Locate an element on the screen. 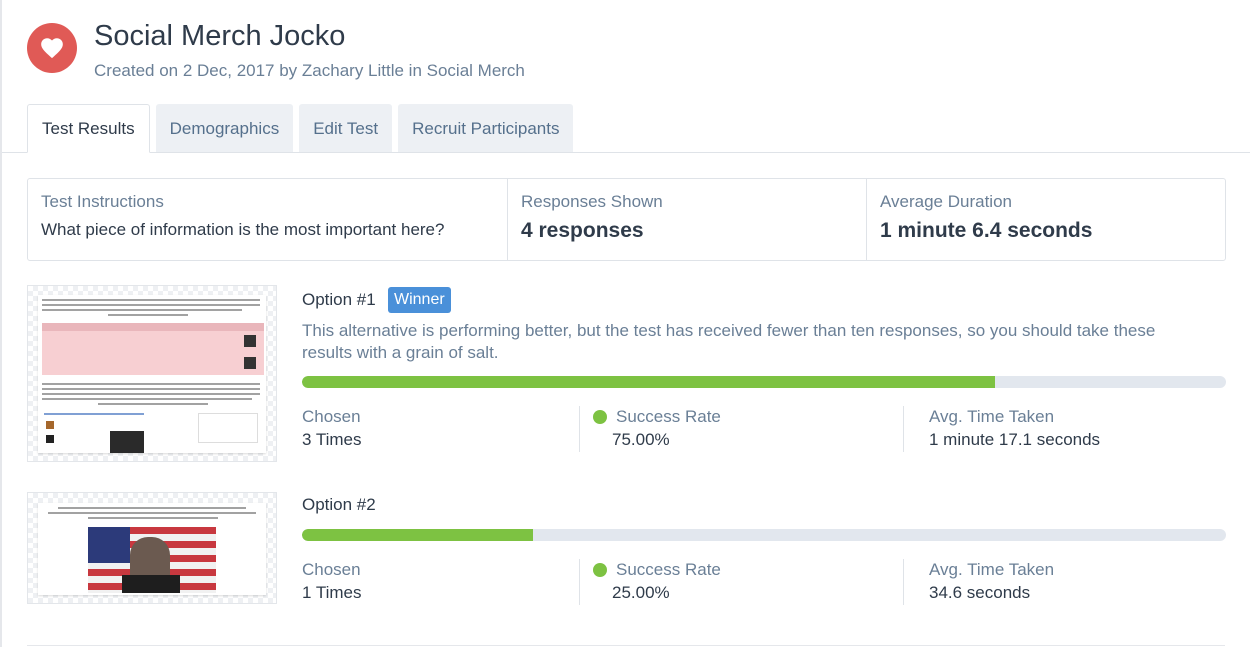  option-2-success-rate: Success Rate 25.00% is located at coordinates (657, 581).